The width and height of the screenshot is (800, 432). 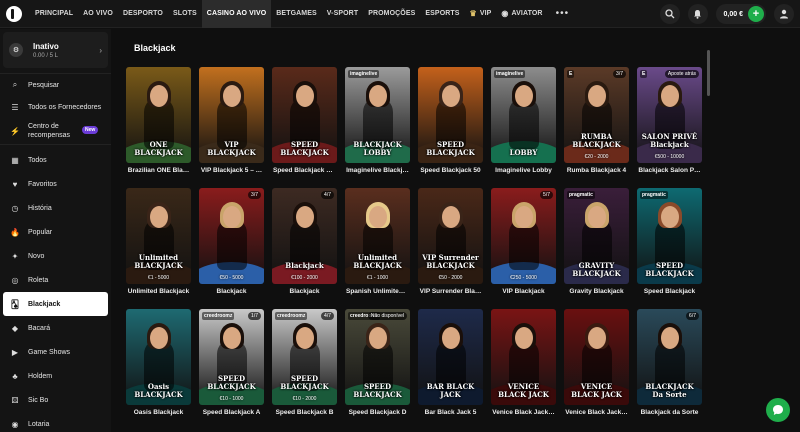 I want to click on nav-item-slots: SLOTS, so click(x=185, y=14).